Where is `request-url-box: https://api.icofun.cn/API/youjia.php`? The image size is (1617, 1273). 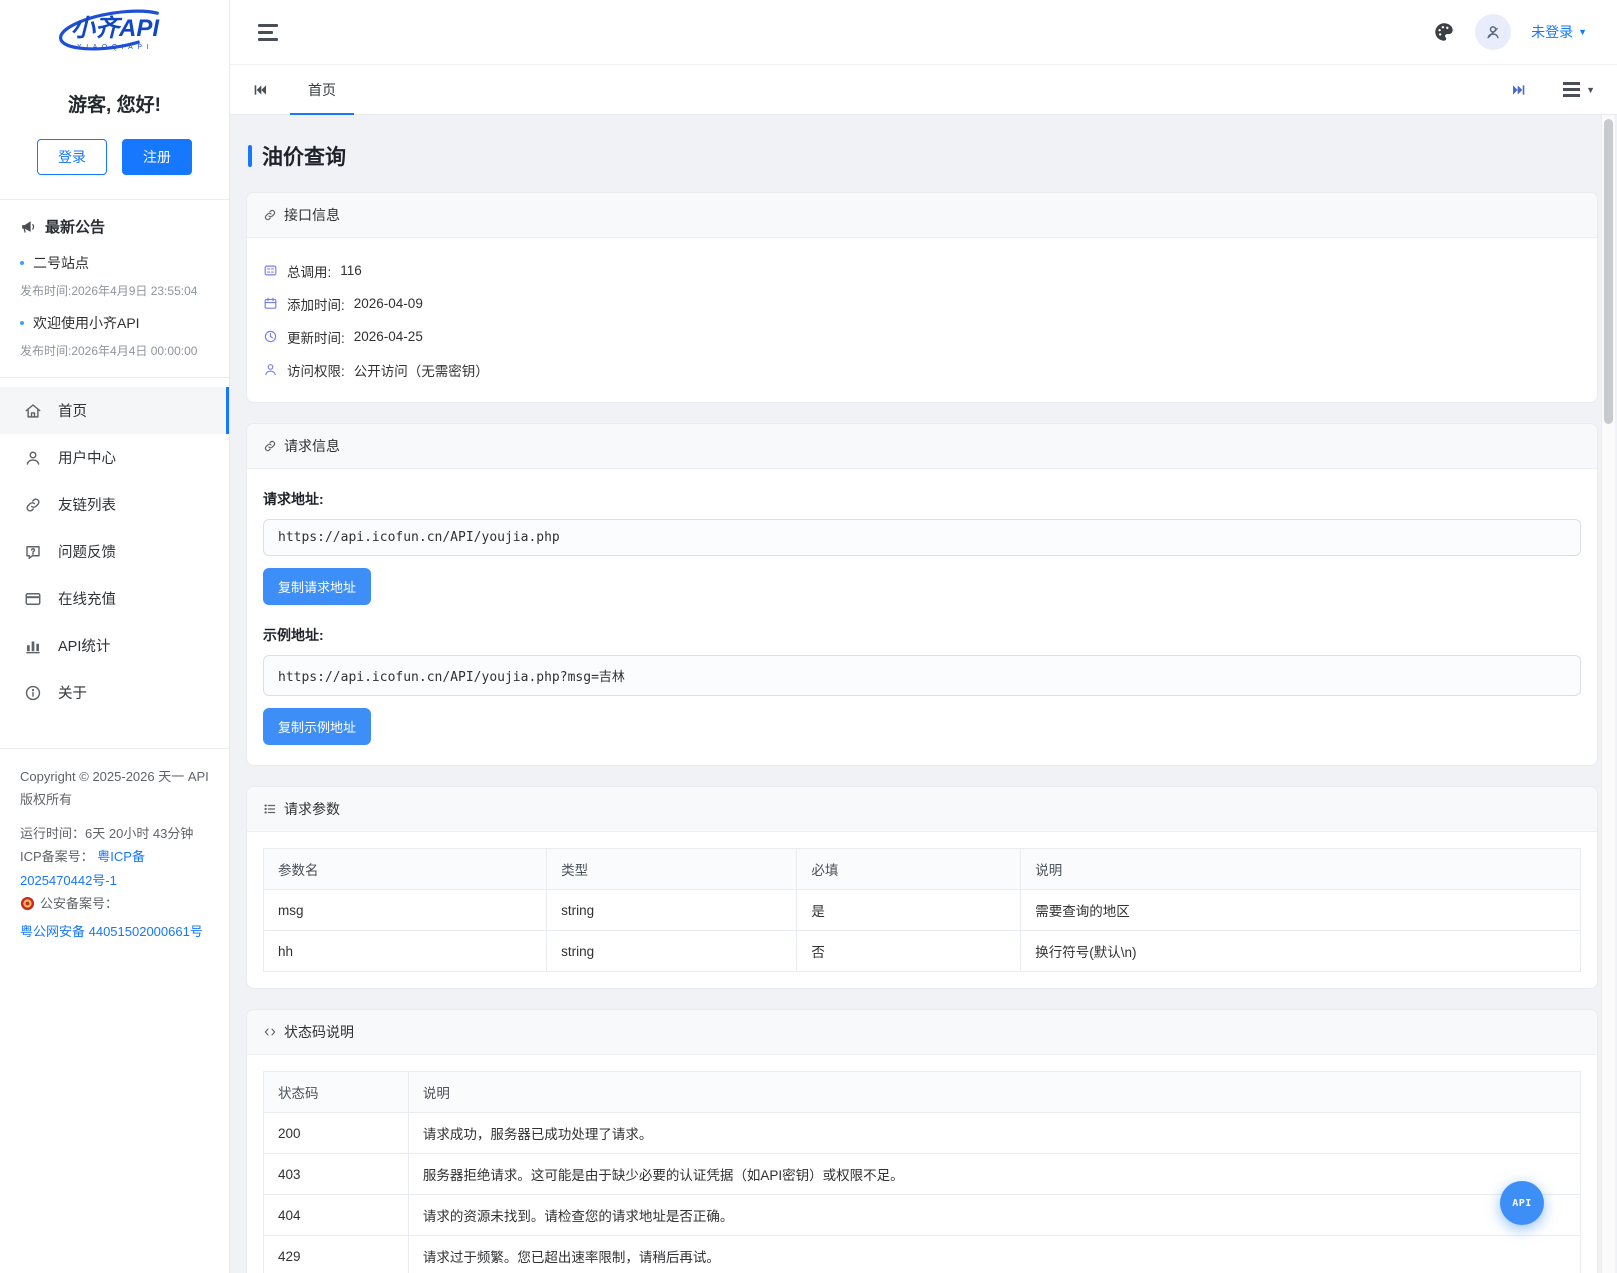
request-url-box: https://api.icofun.cn/API/youjia.php is located at coordinates (922, 537).